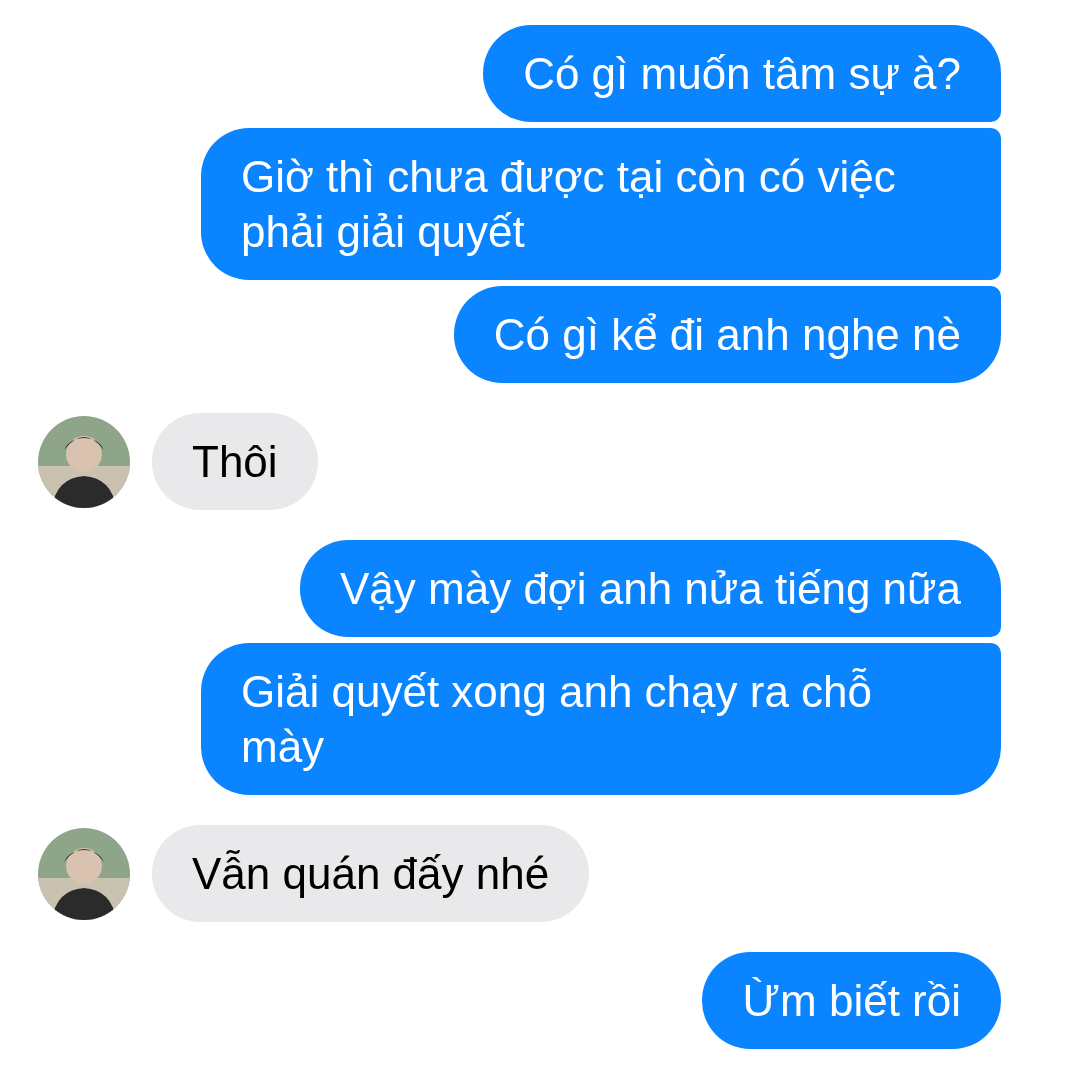  What do you see at coordinates (650, 588) in the screenshot?
I see `sent-message: Vậy mày đợi anh nửa tiếng nữa` at bounding box center [650, 588].